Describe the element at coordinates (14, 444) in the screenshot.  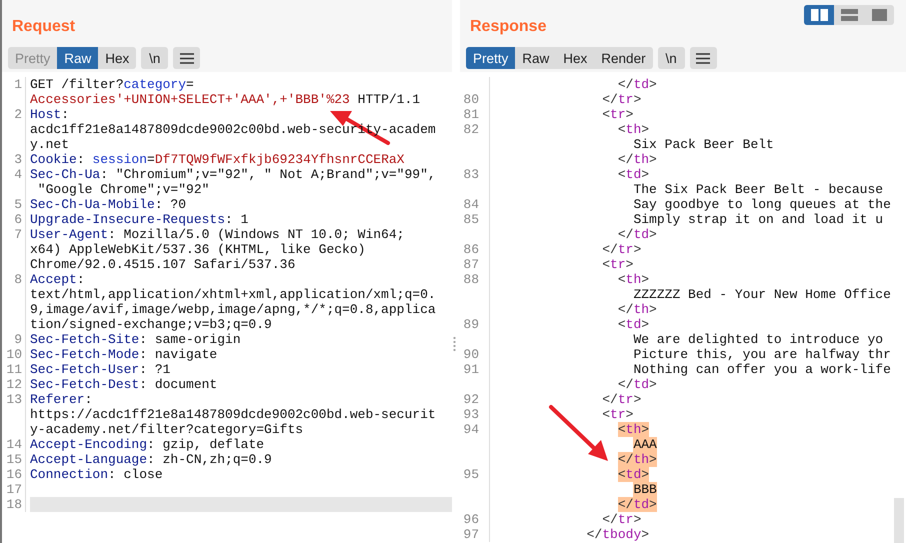
I see `line-number: 14` at that location.